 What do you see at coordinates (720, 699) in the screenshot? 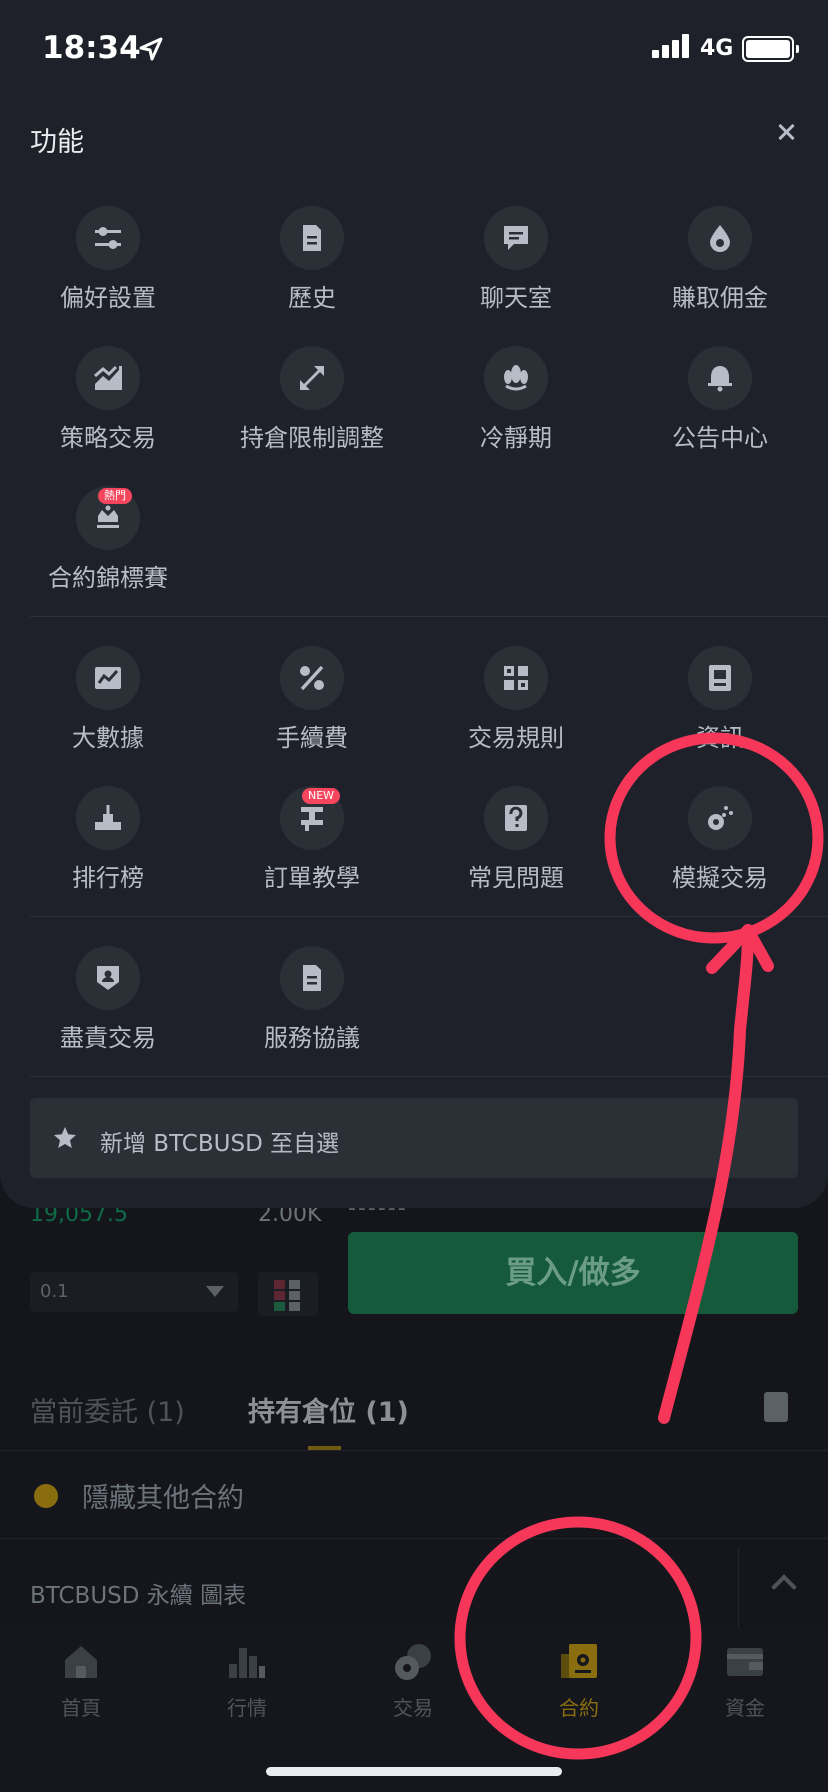
I see `feature-info: 資訊` at bounding box center [720, 699].